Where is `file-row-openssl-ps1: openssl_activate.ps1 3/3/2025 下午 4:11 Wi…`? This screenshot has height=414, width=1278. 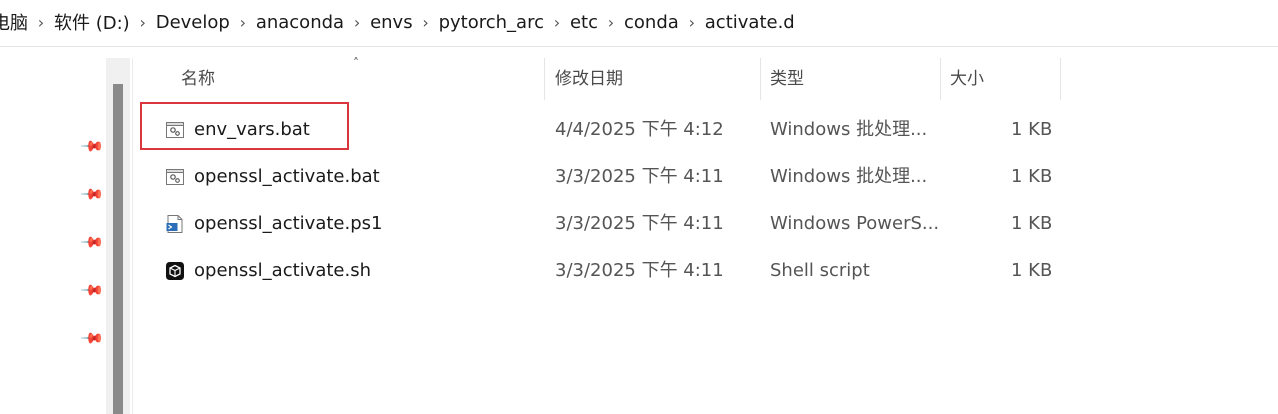 file-row-openssl-ps1: openssl_activate.ps1 3/3/2025 下午 4:11 Wi… is located at coordinates (598, 223).